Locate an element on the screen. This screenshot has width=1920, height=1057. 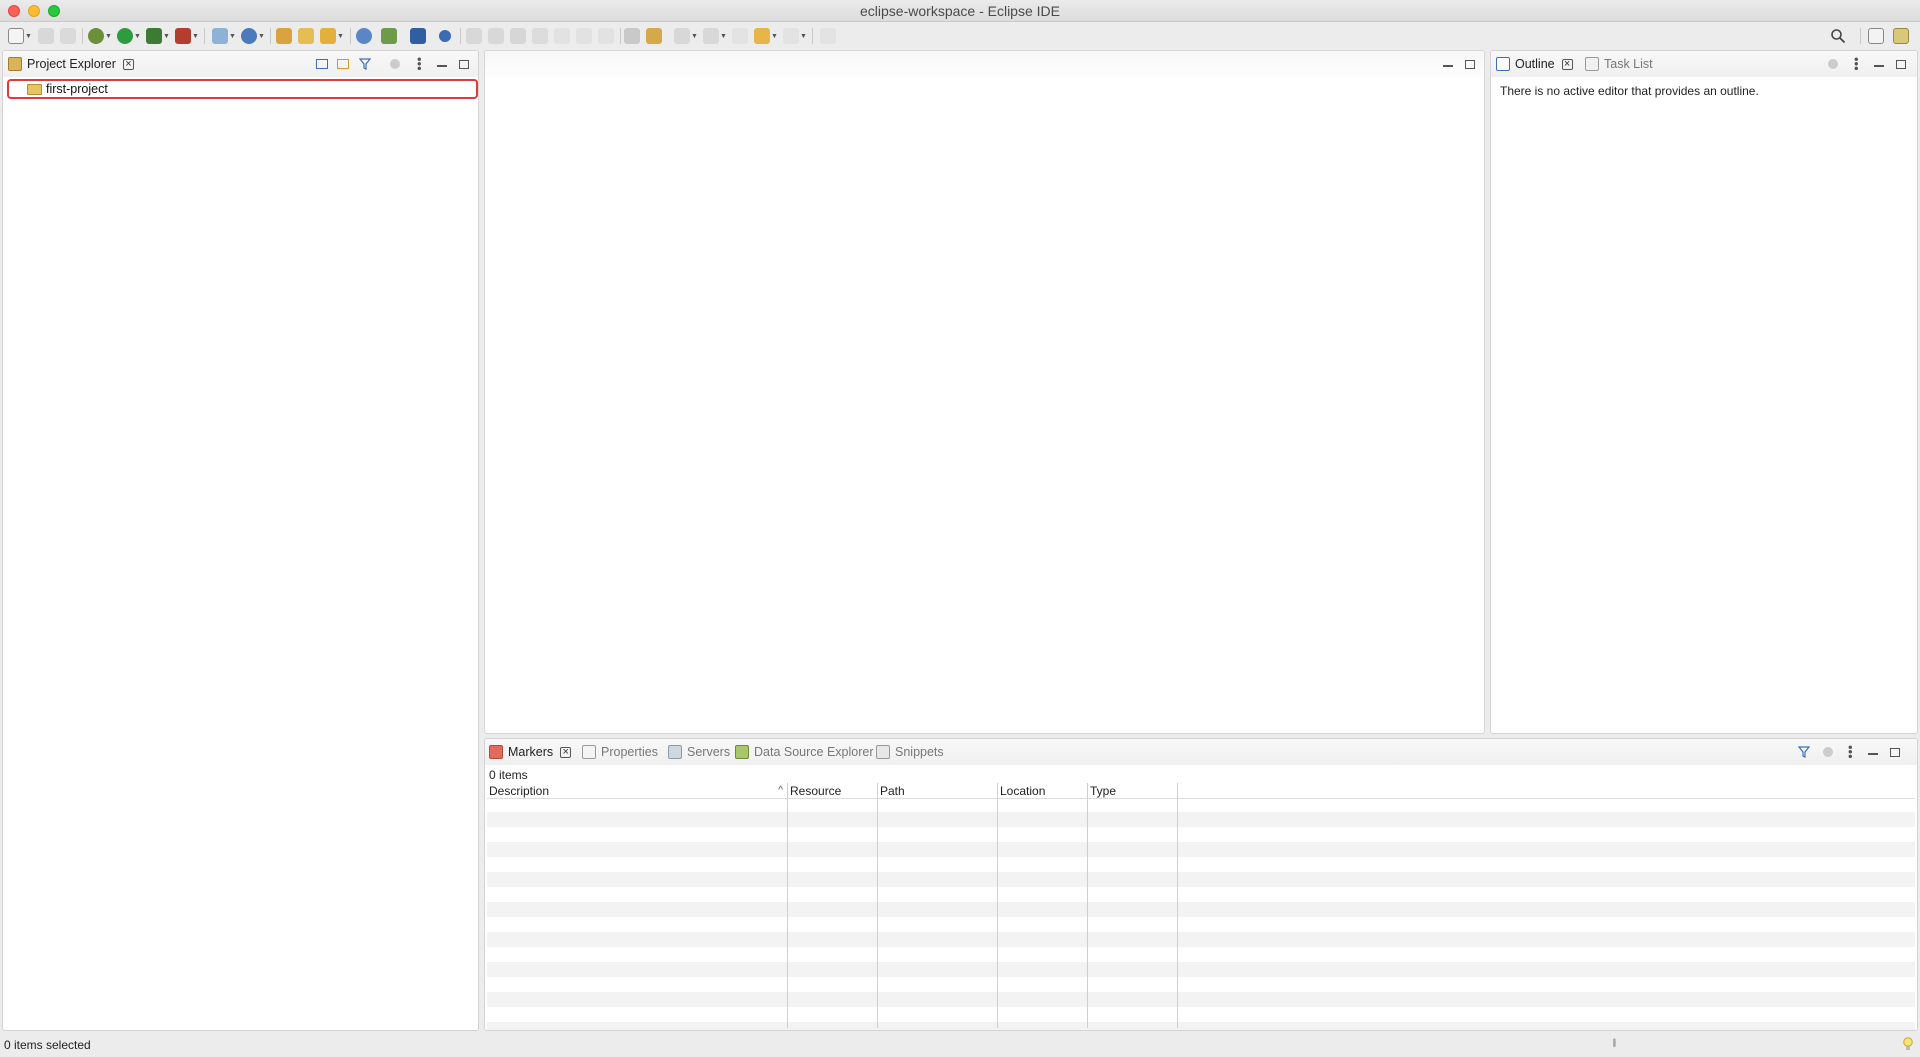
web-browser-button is located at coordinates (364, 36).